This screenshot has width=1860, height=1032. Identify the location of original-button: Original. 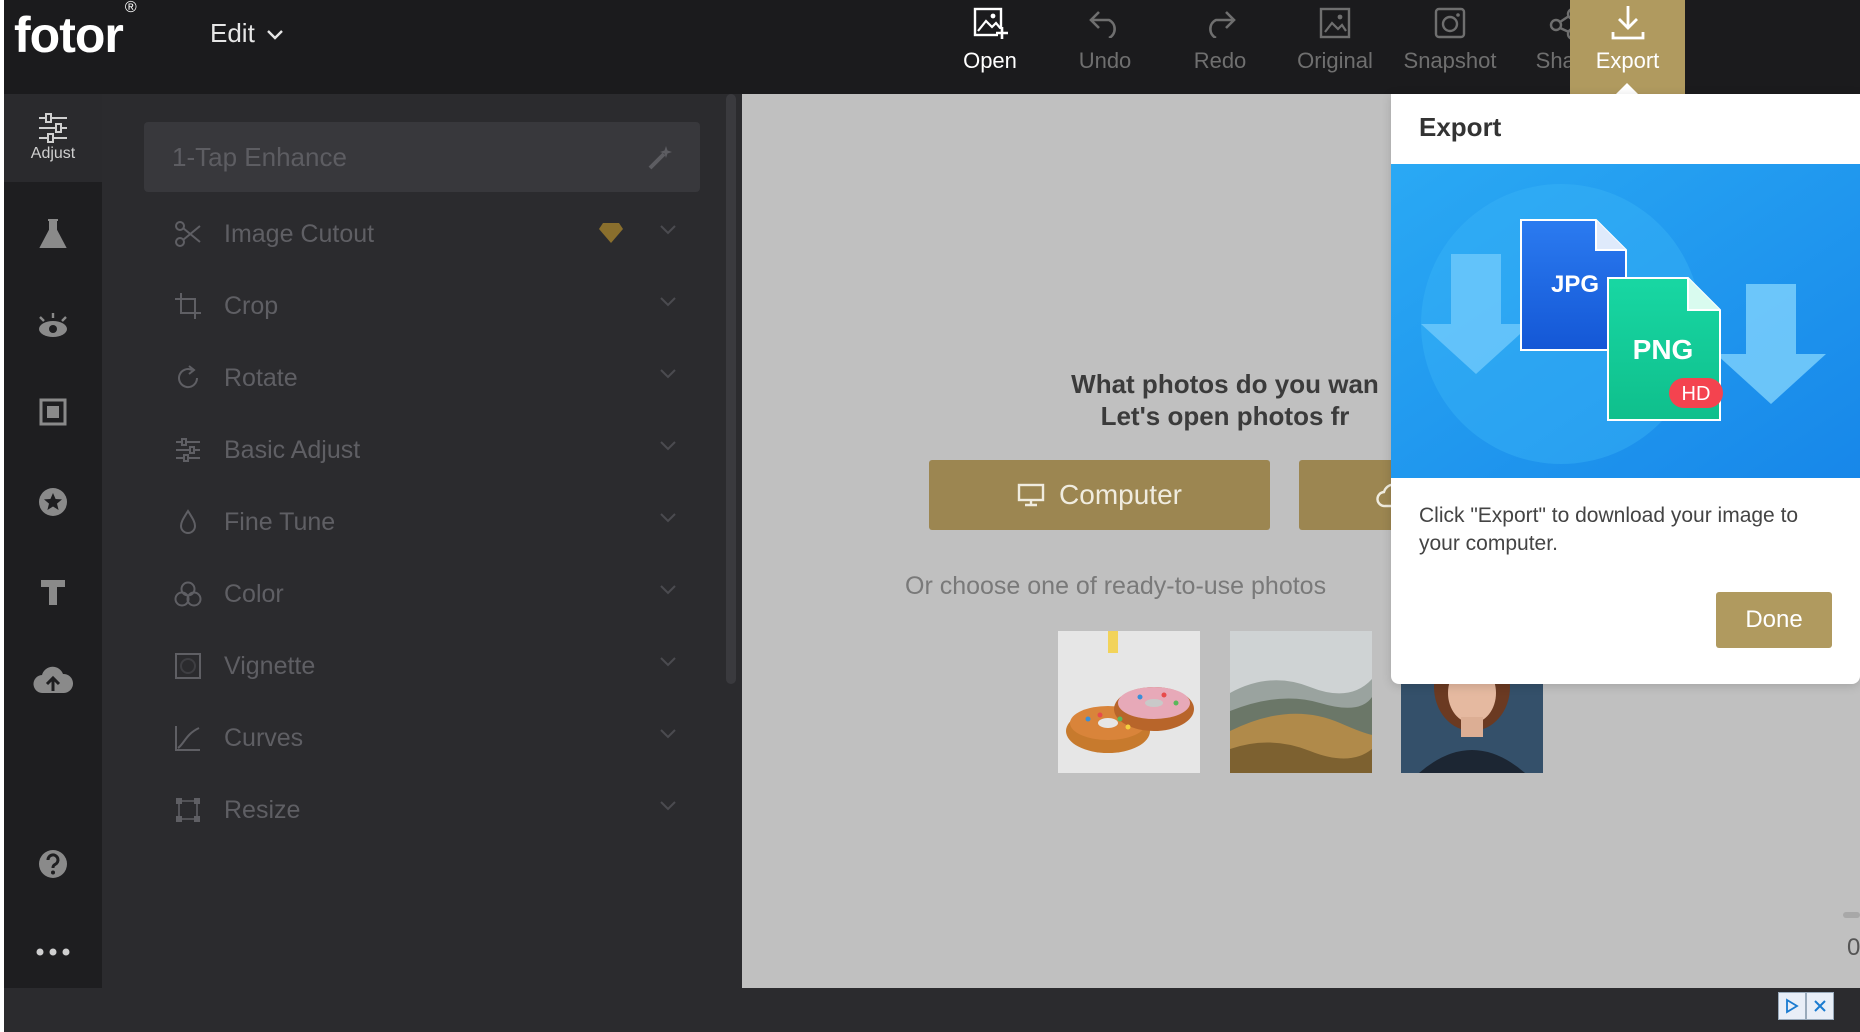
(1335, 47).